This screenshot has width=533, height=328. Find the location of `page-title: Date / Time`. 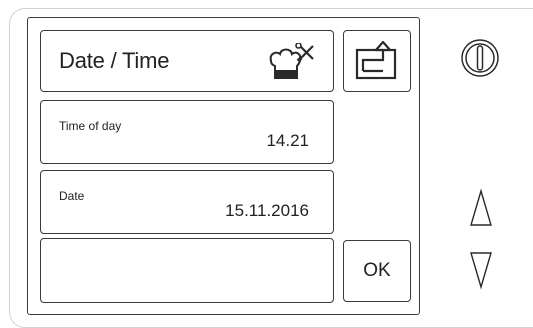

page-title: Date / Time is located at coordinates (114, 60).